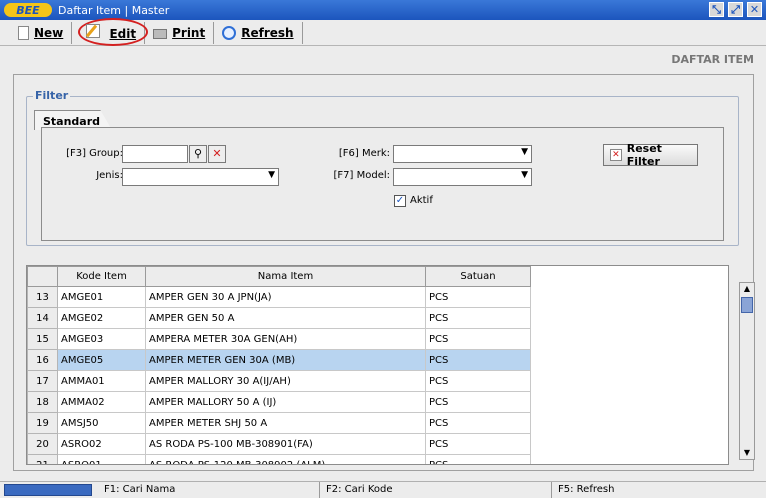 The width and height of the screenshot is (766, 498). What do you see at coordinates (93, 31) in the screenshot?
I see `pencil-icon` at bounding box center [93, 31].